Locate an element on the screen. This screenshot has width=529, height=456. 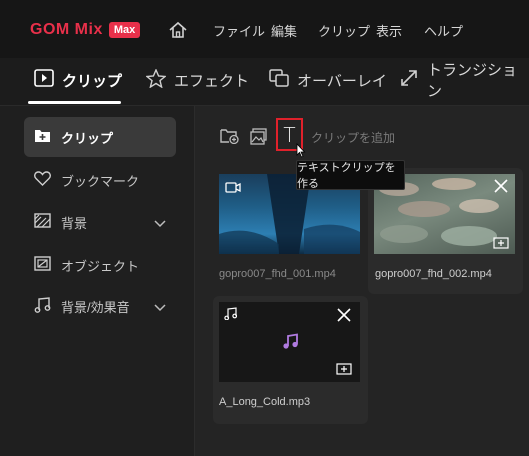
transition-icon is located at coordinates (409, 80).